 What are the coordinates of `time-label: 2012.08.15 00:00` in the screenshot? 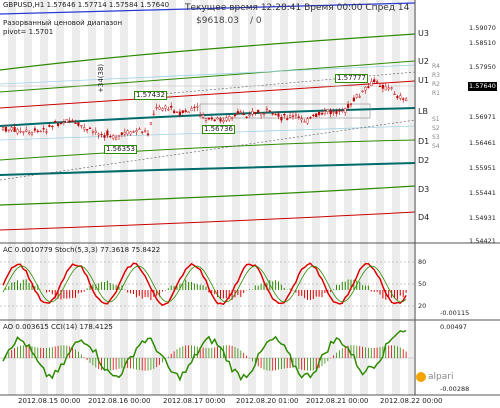 It's located at (49, 401).